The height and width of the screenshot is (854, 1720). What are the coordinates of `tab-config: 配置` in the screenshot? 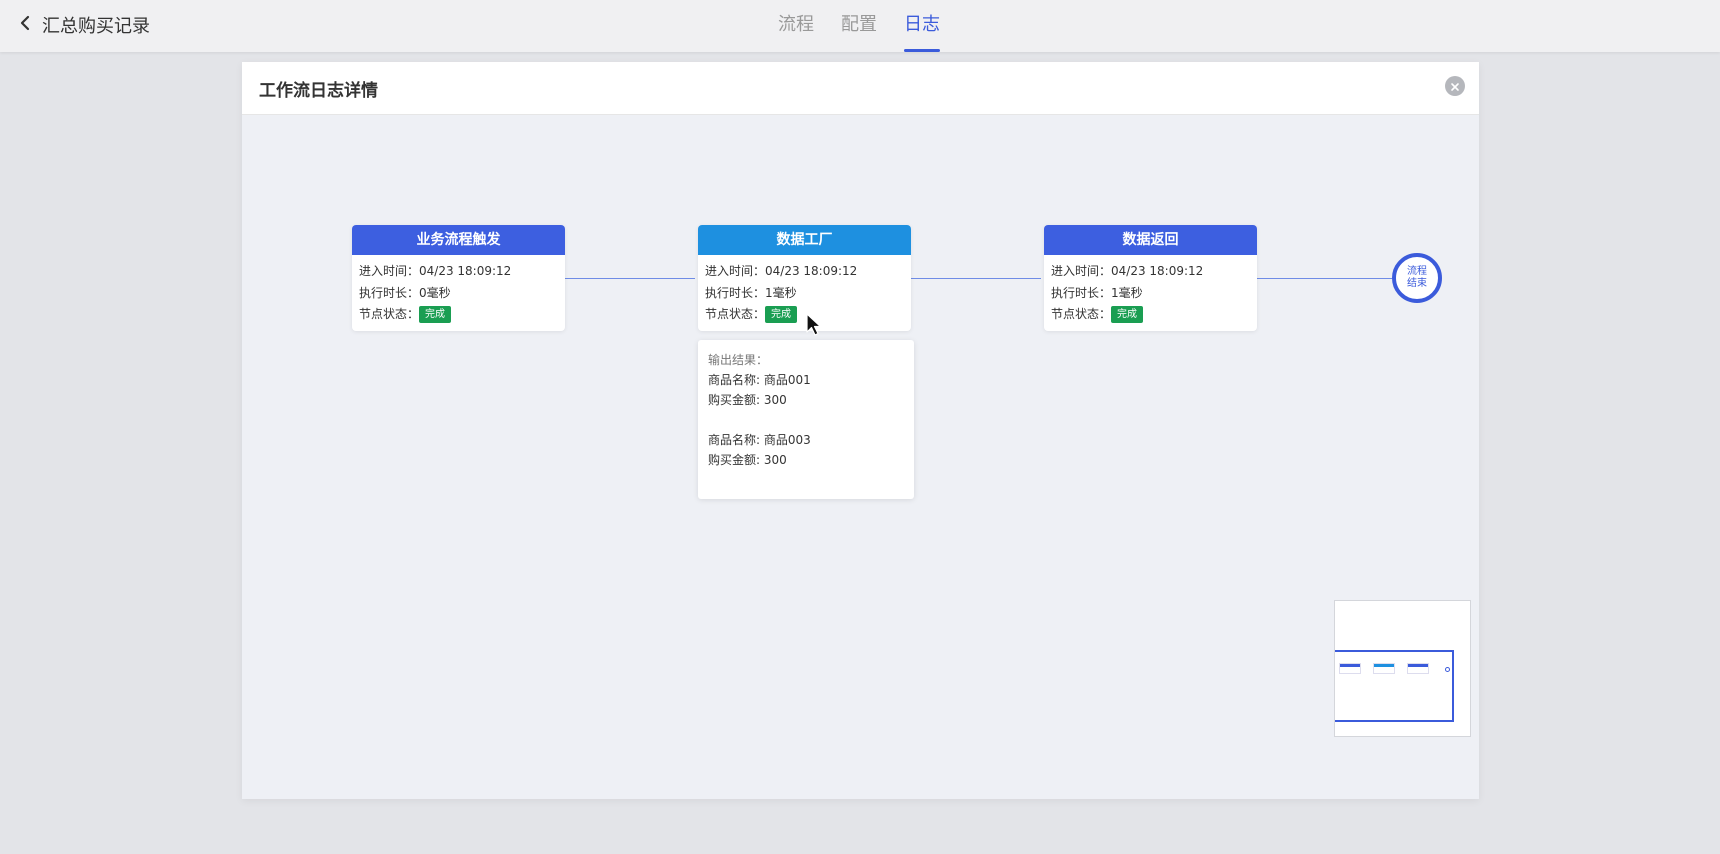 It's located at (859, 26).